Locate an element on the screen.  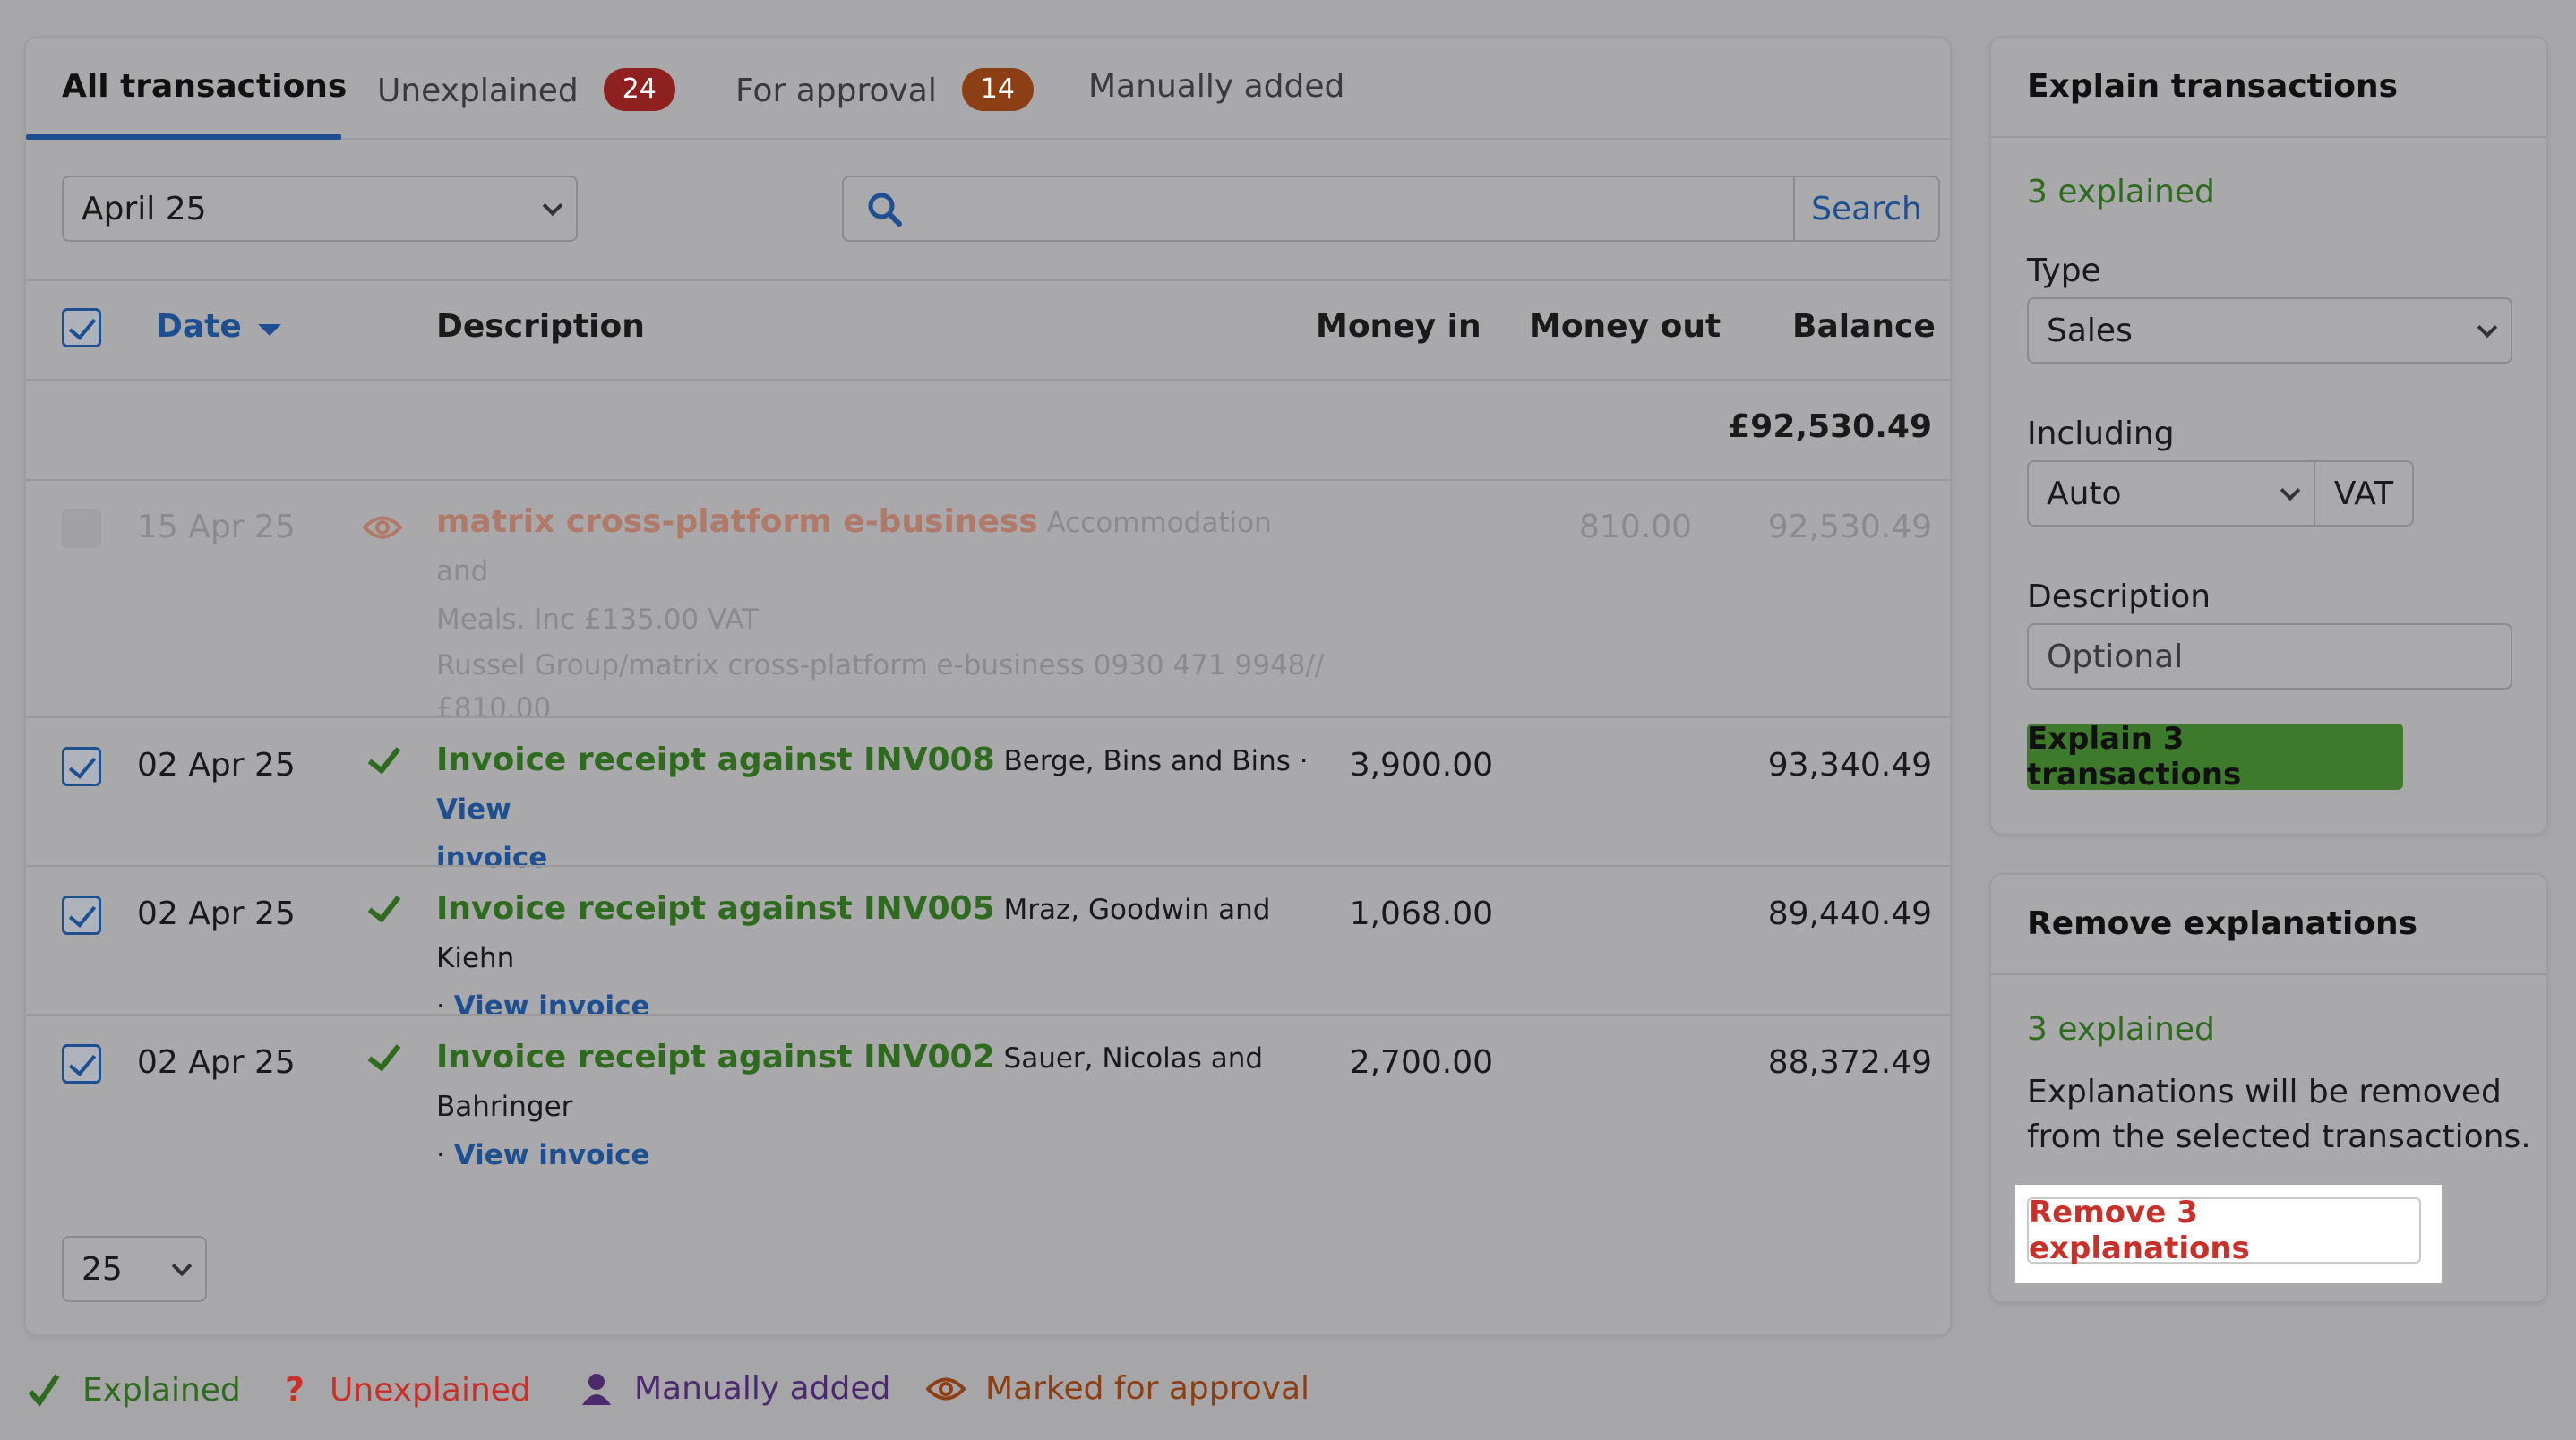
balance-cell: 92,530.49 is located at coordinates (1849, 527).